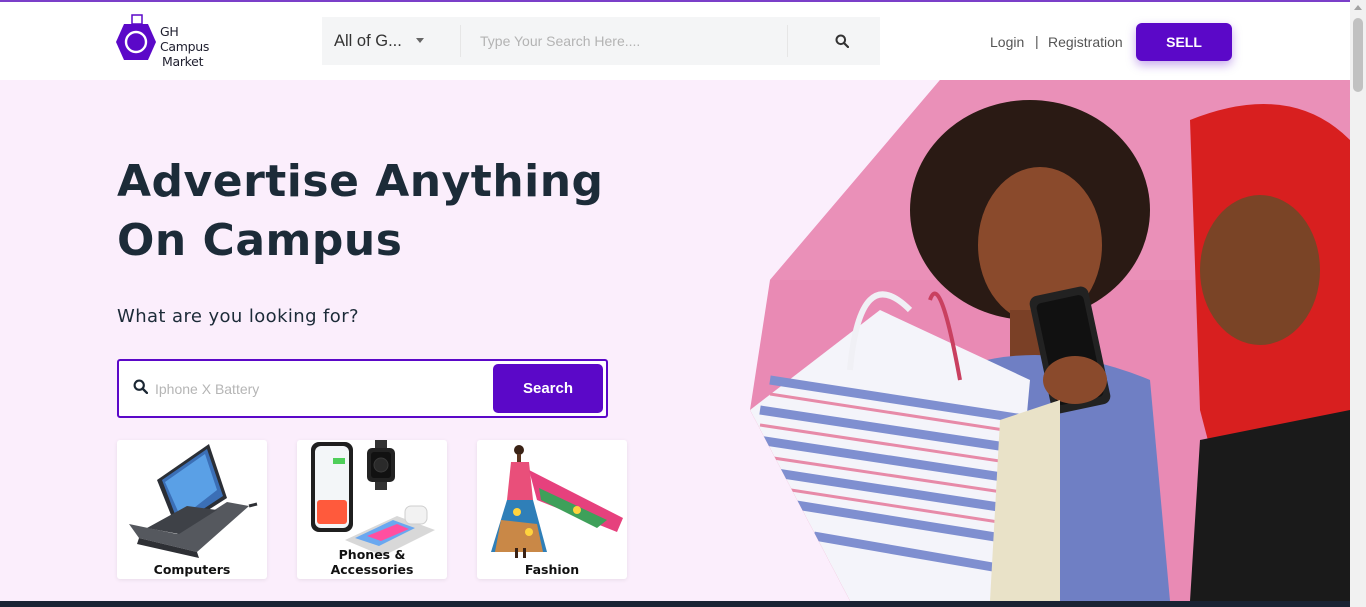 Image resolution: width=1366 pixels, height=607 pixels. I want to click on registration-link: Registration, so click(1085, 42).